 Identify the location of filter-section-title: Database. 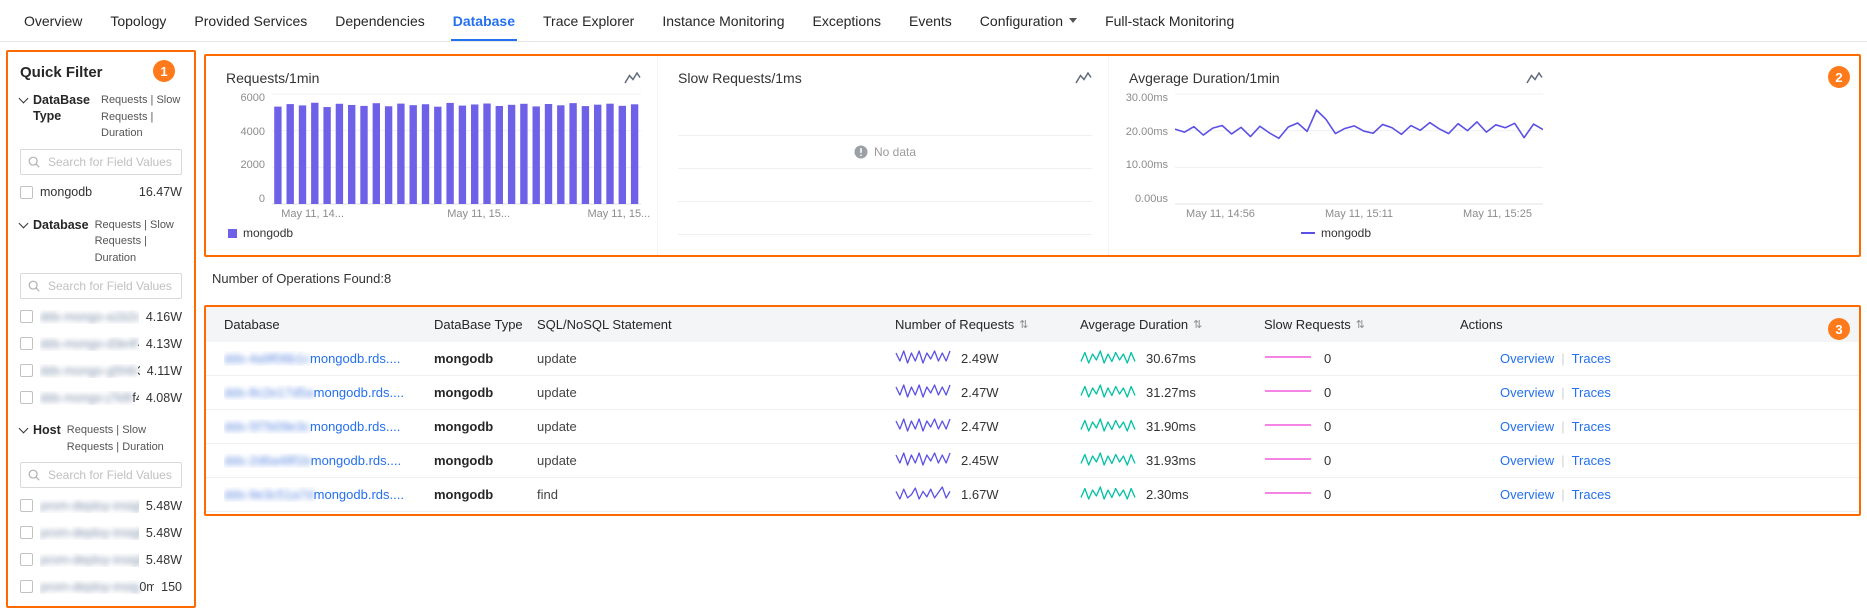
(61, 224).